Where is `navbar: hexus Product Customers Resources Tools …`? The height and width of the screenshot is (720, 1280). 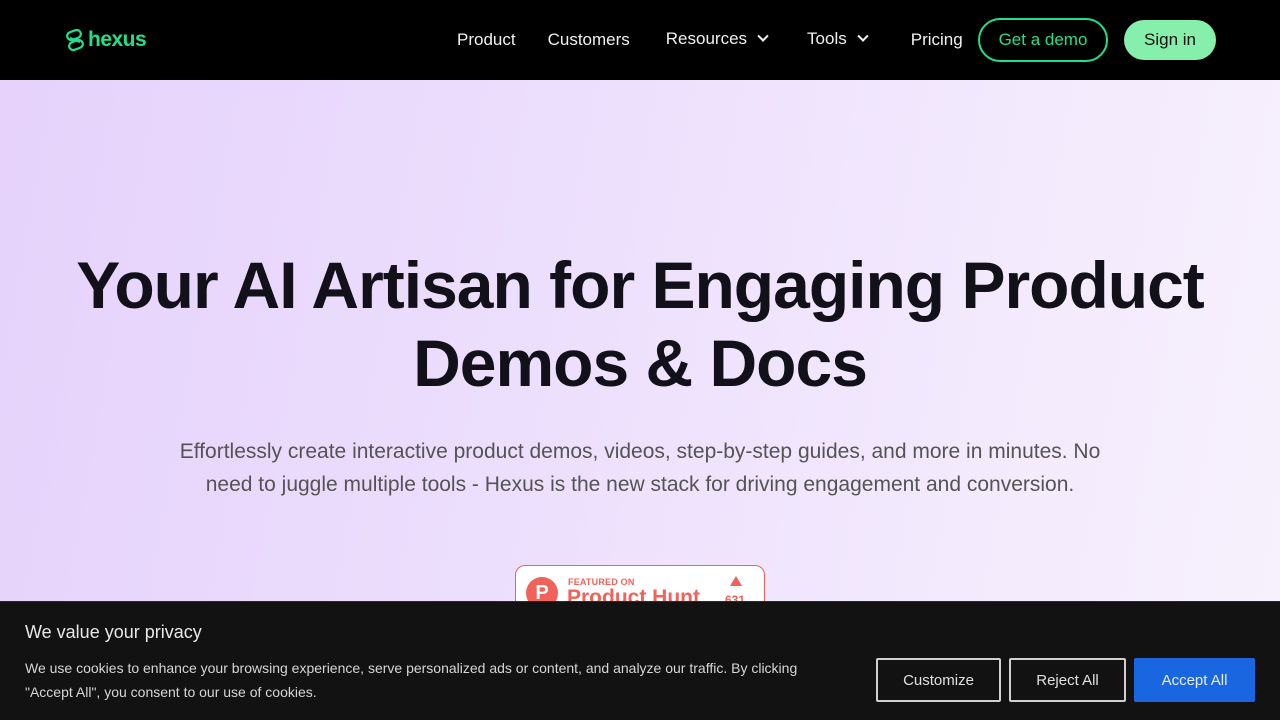
navbar: hexus Product Customers Resources Tools … is located at coordinates (640, 40).